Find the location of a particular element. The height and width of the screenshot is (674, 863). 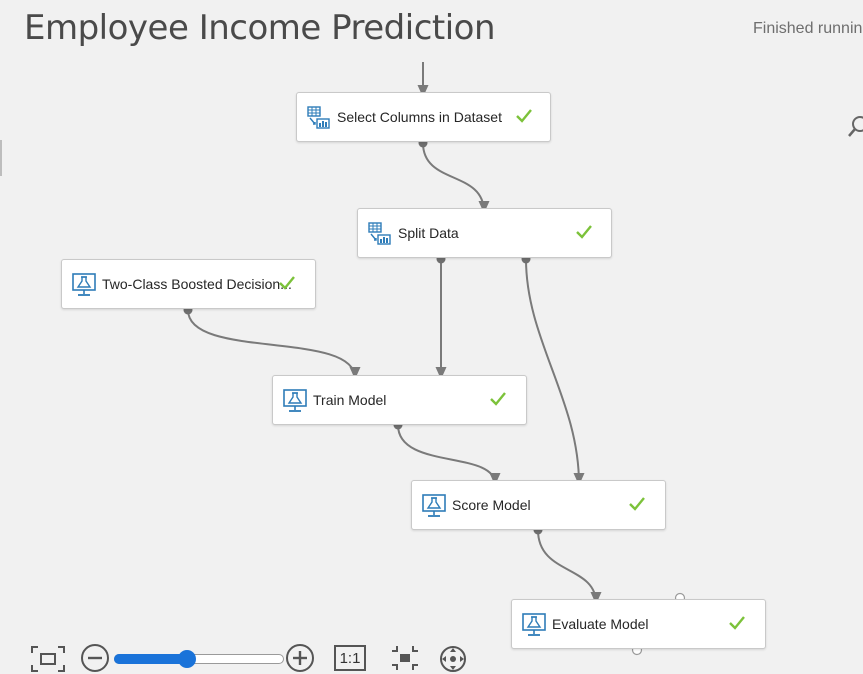

node-label: Select Columns in Dataset is located at coordinates (419, 117).